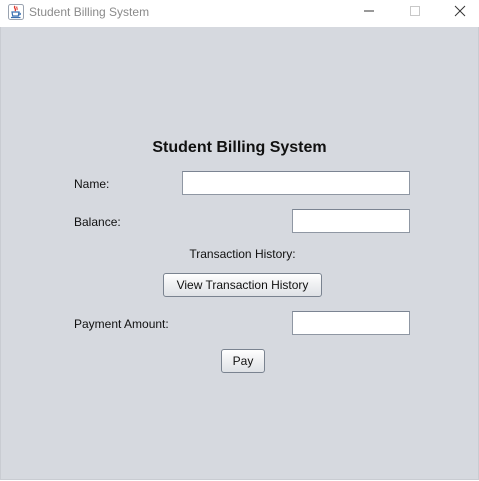 This screenshot has height=481, width=479. I want to click on name-label: Name:, so click(92, 184).